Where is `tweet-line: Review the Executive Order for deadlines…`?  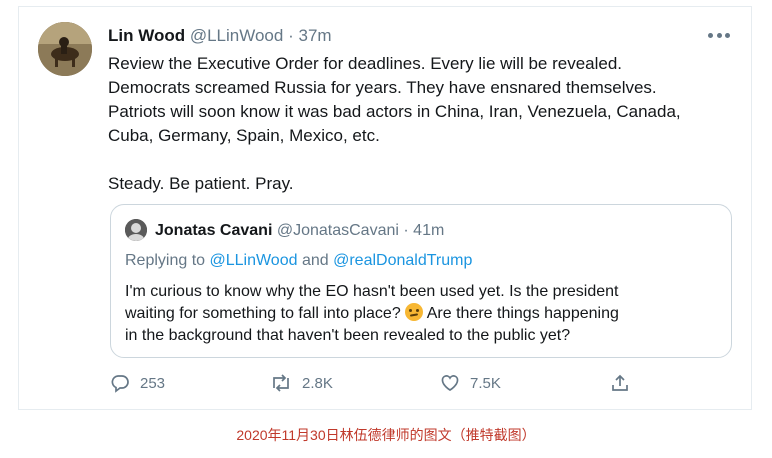 tweet-line: Review the Executive Order for deadlines… is located at coordinates (365, 63).